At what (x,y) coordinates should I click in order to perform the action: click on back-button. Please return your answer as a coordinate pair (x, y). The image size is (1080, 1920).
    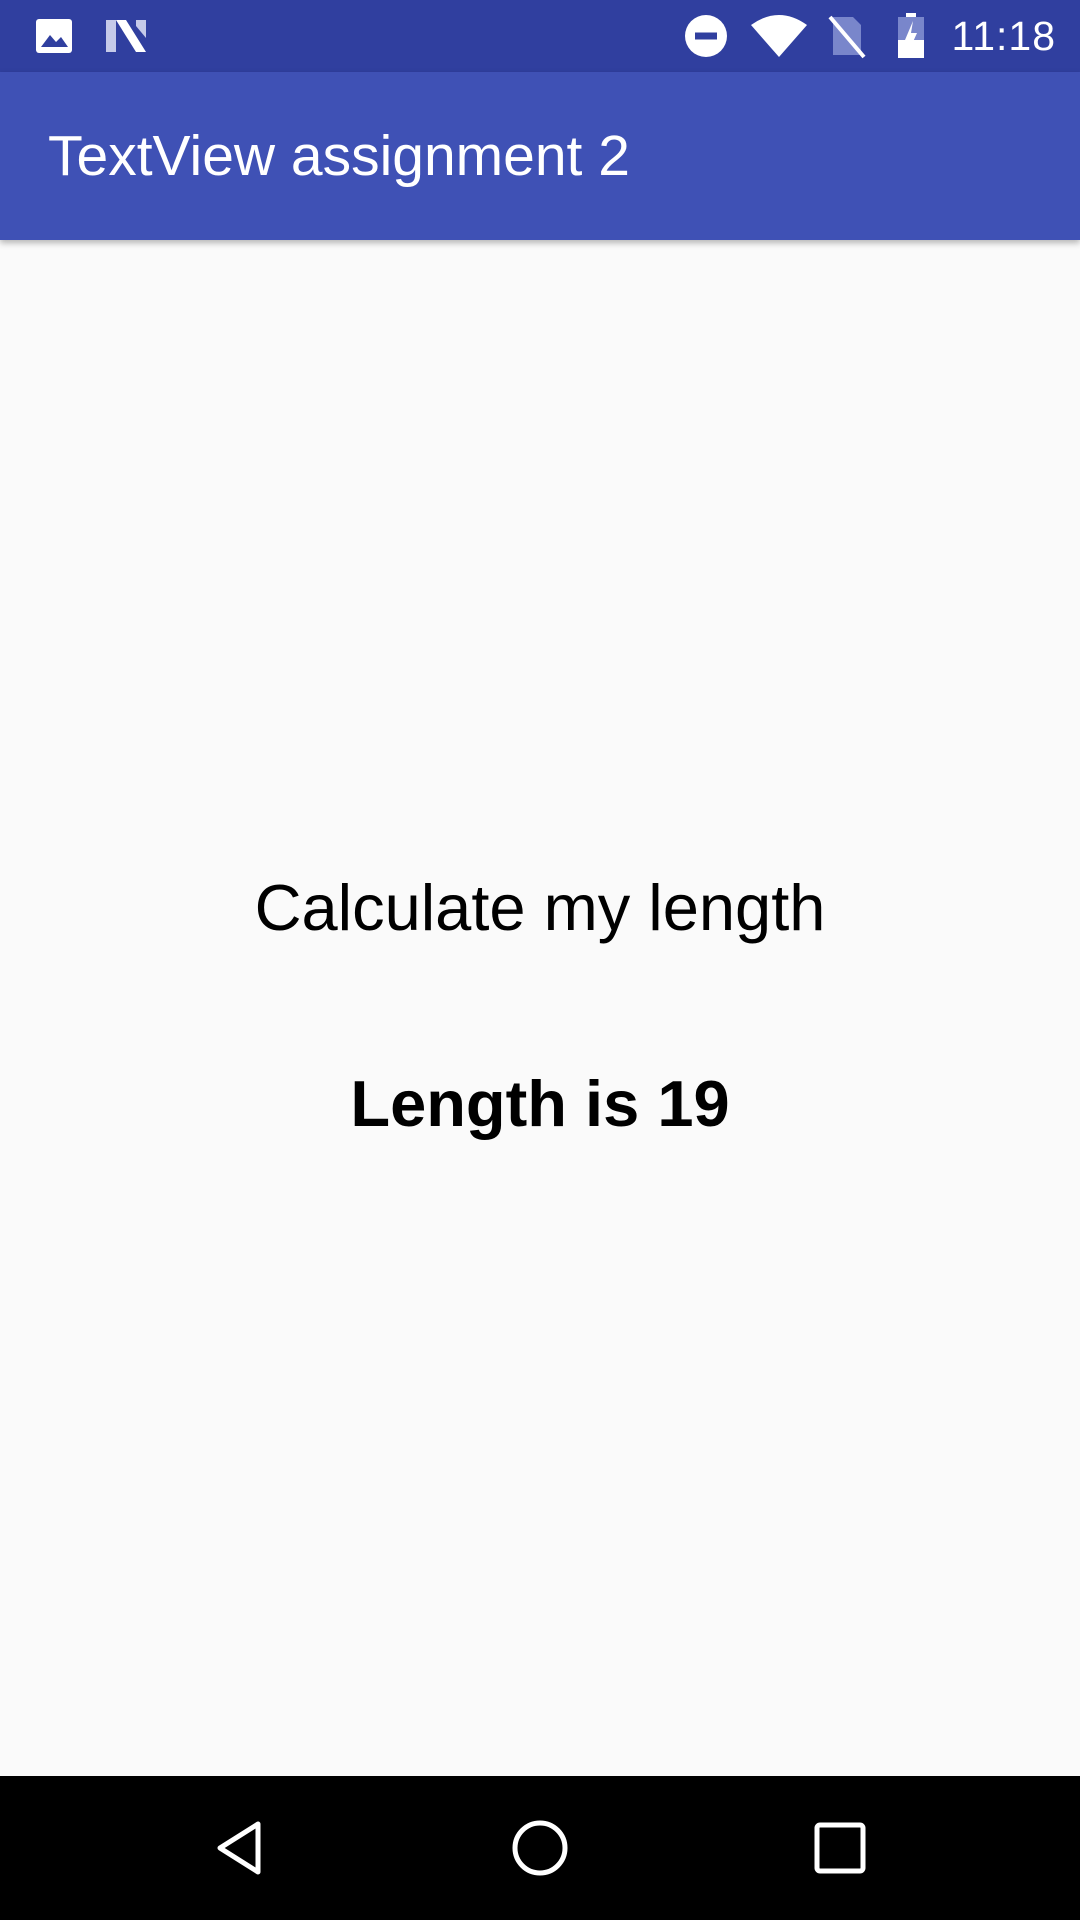
    Looking at the image, I should click on (240, 1848).